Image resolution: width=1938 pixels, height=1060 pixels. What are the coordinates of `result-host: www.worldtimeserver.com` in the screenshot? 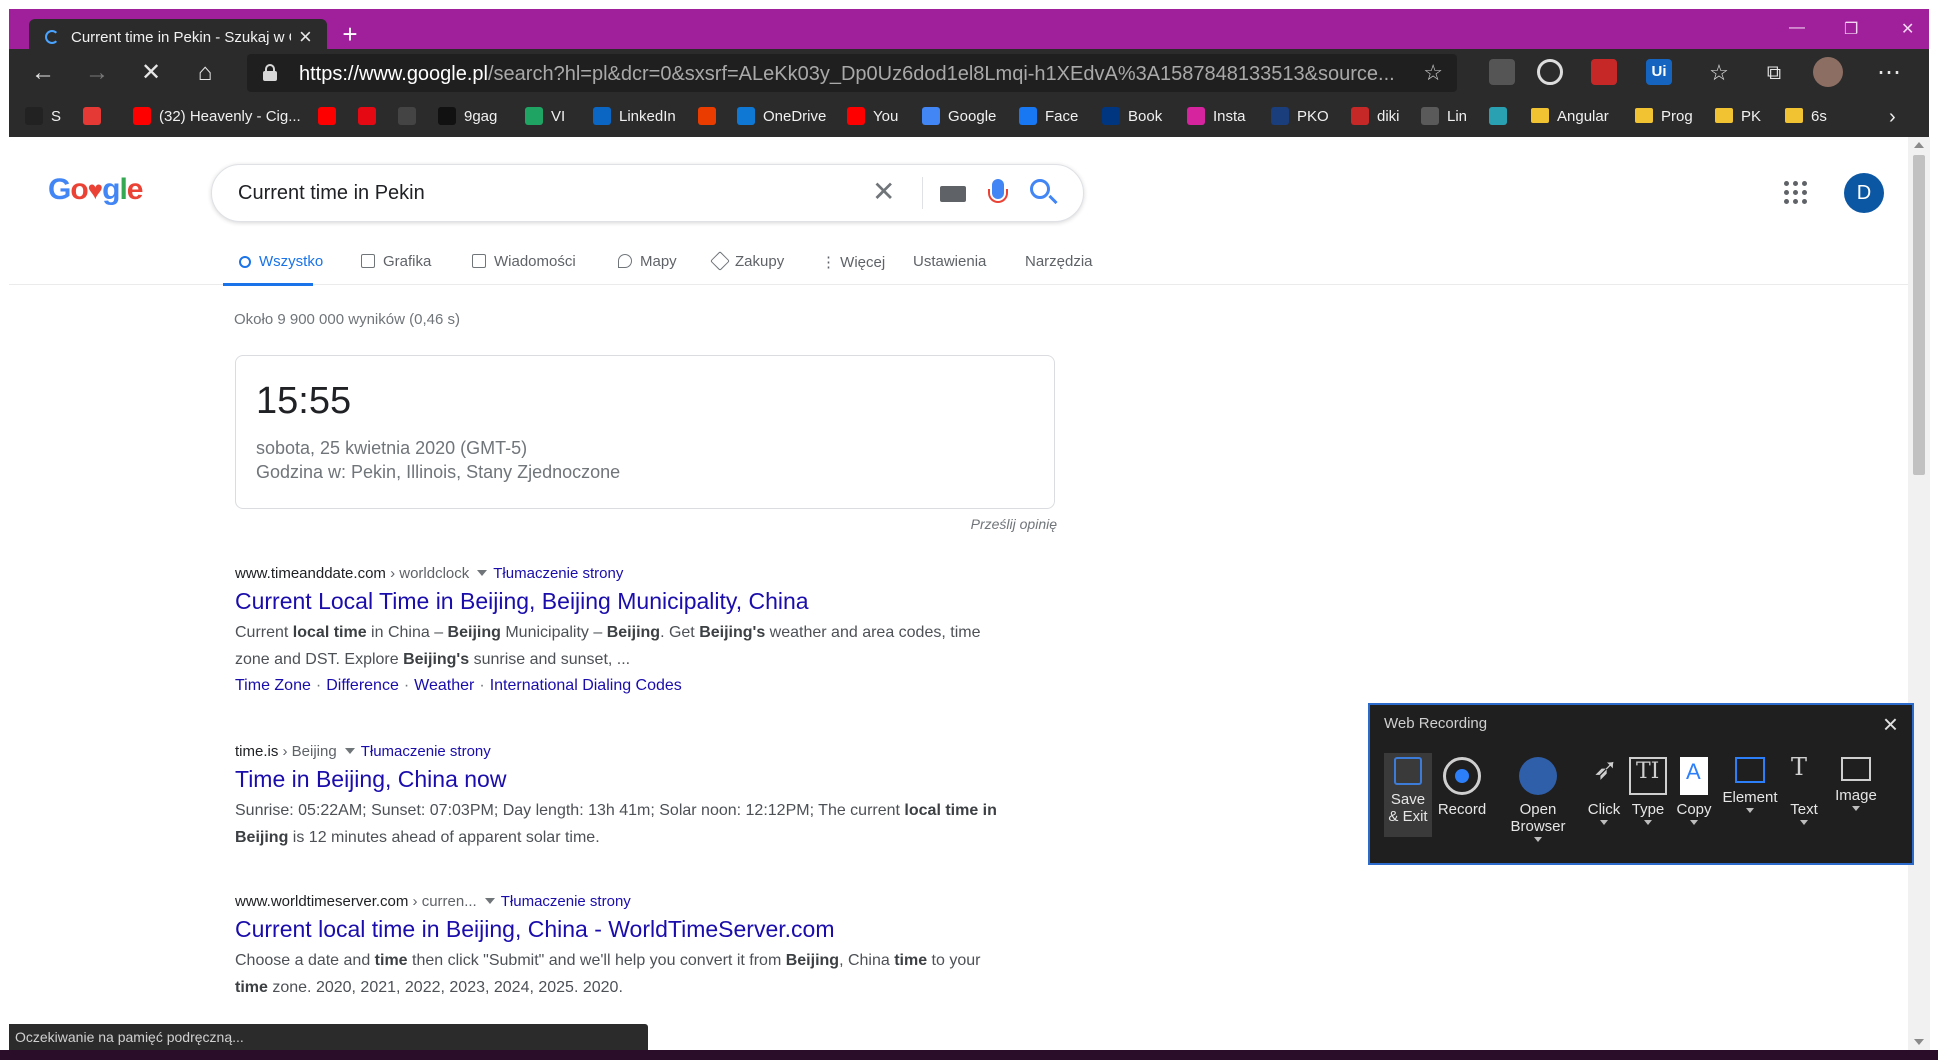 It's located at (321, 901).